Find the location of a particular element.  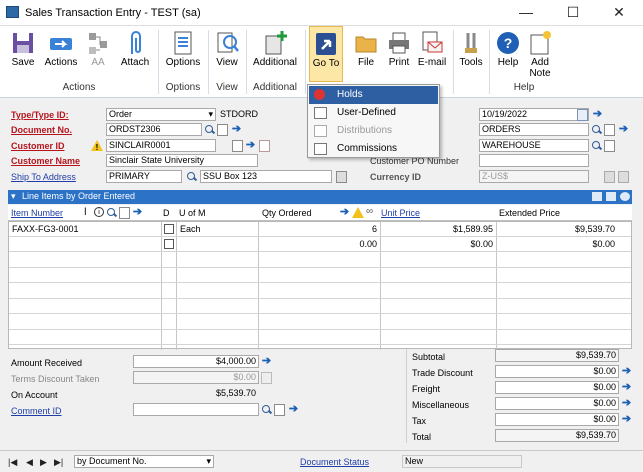

new-batch-icon is located at coordinates (609, 130).